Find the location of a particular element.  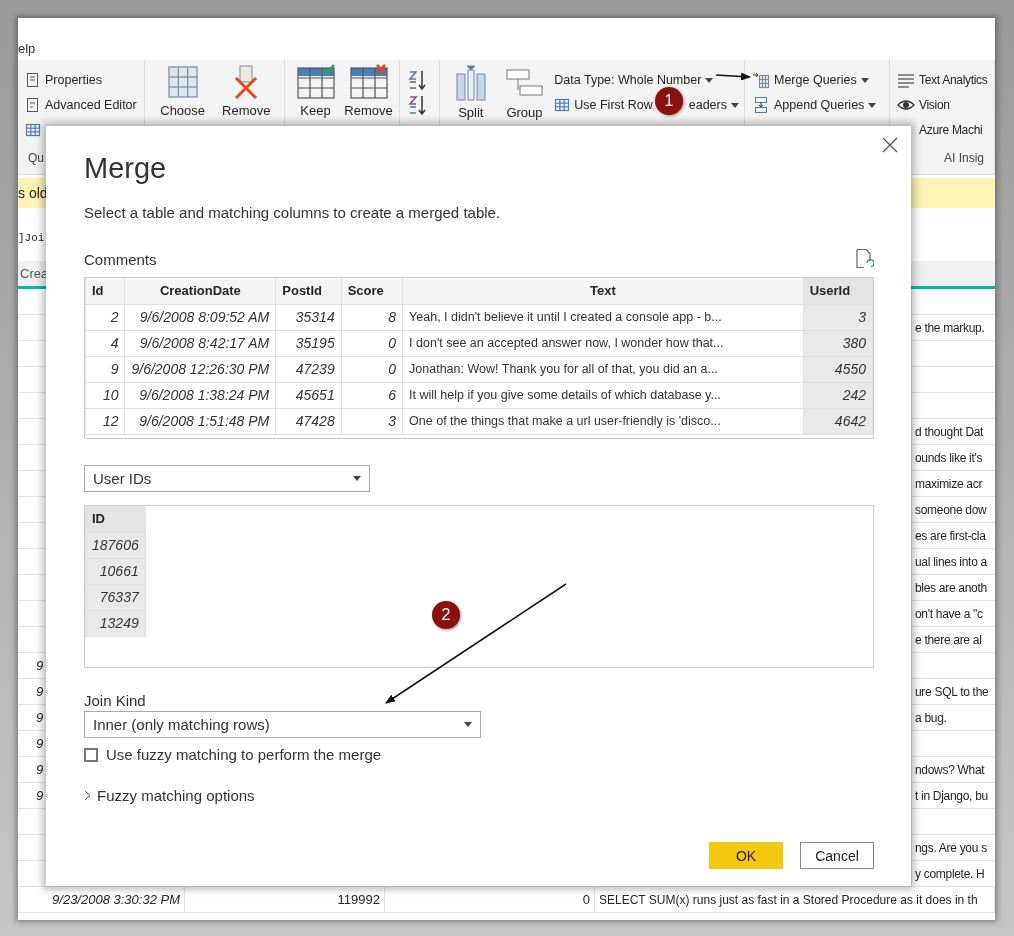

table-cell: 76337 is located at coordinates (115, 597).